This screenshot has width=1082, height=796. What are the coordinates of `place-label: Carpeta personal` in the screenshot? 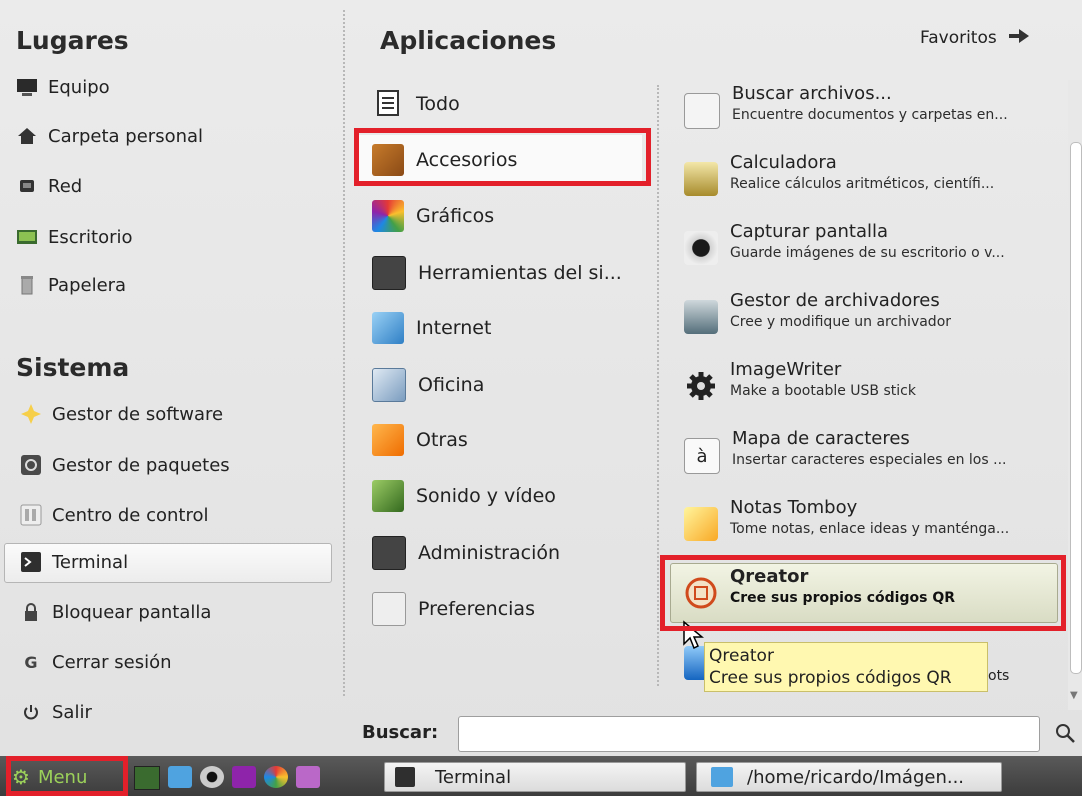 It's located at (126, 136).